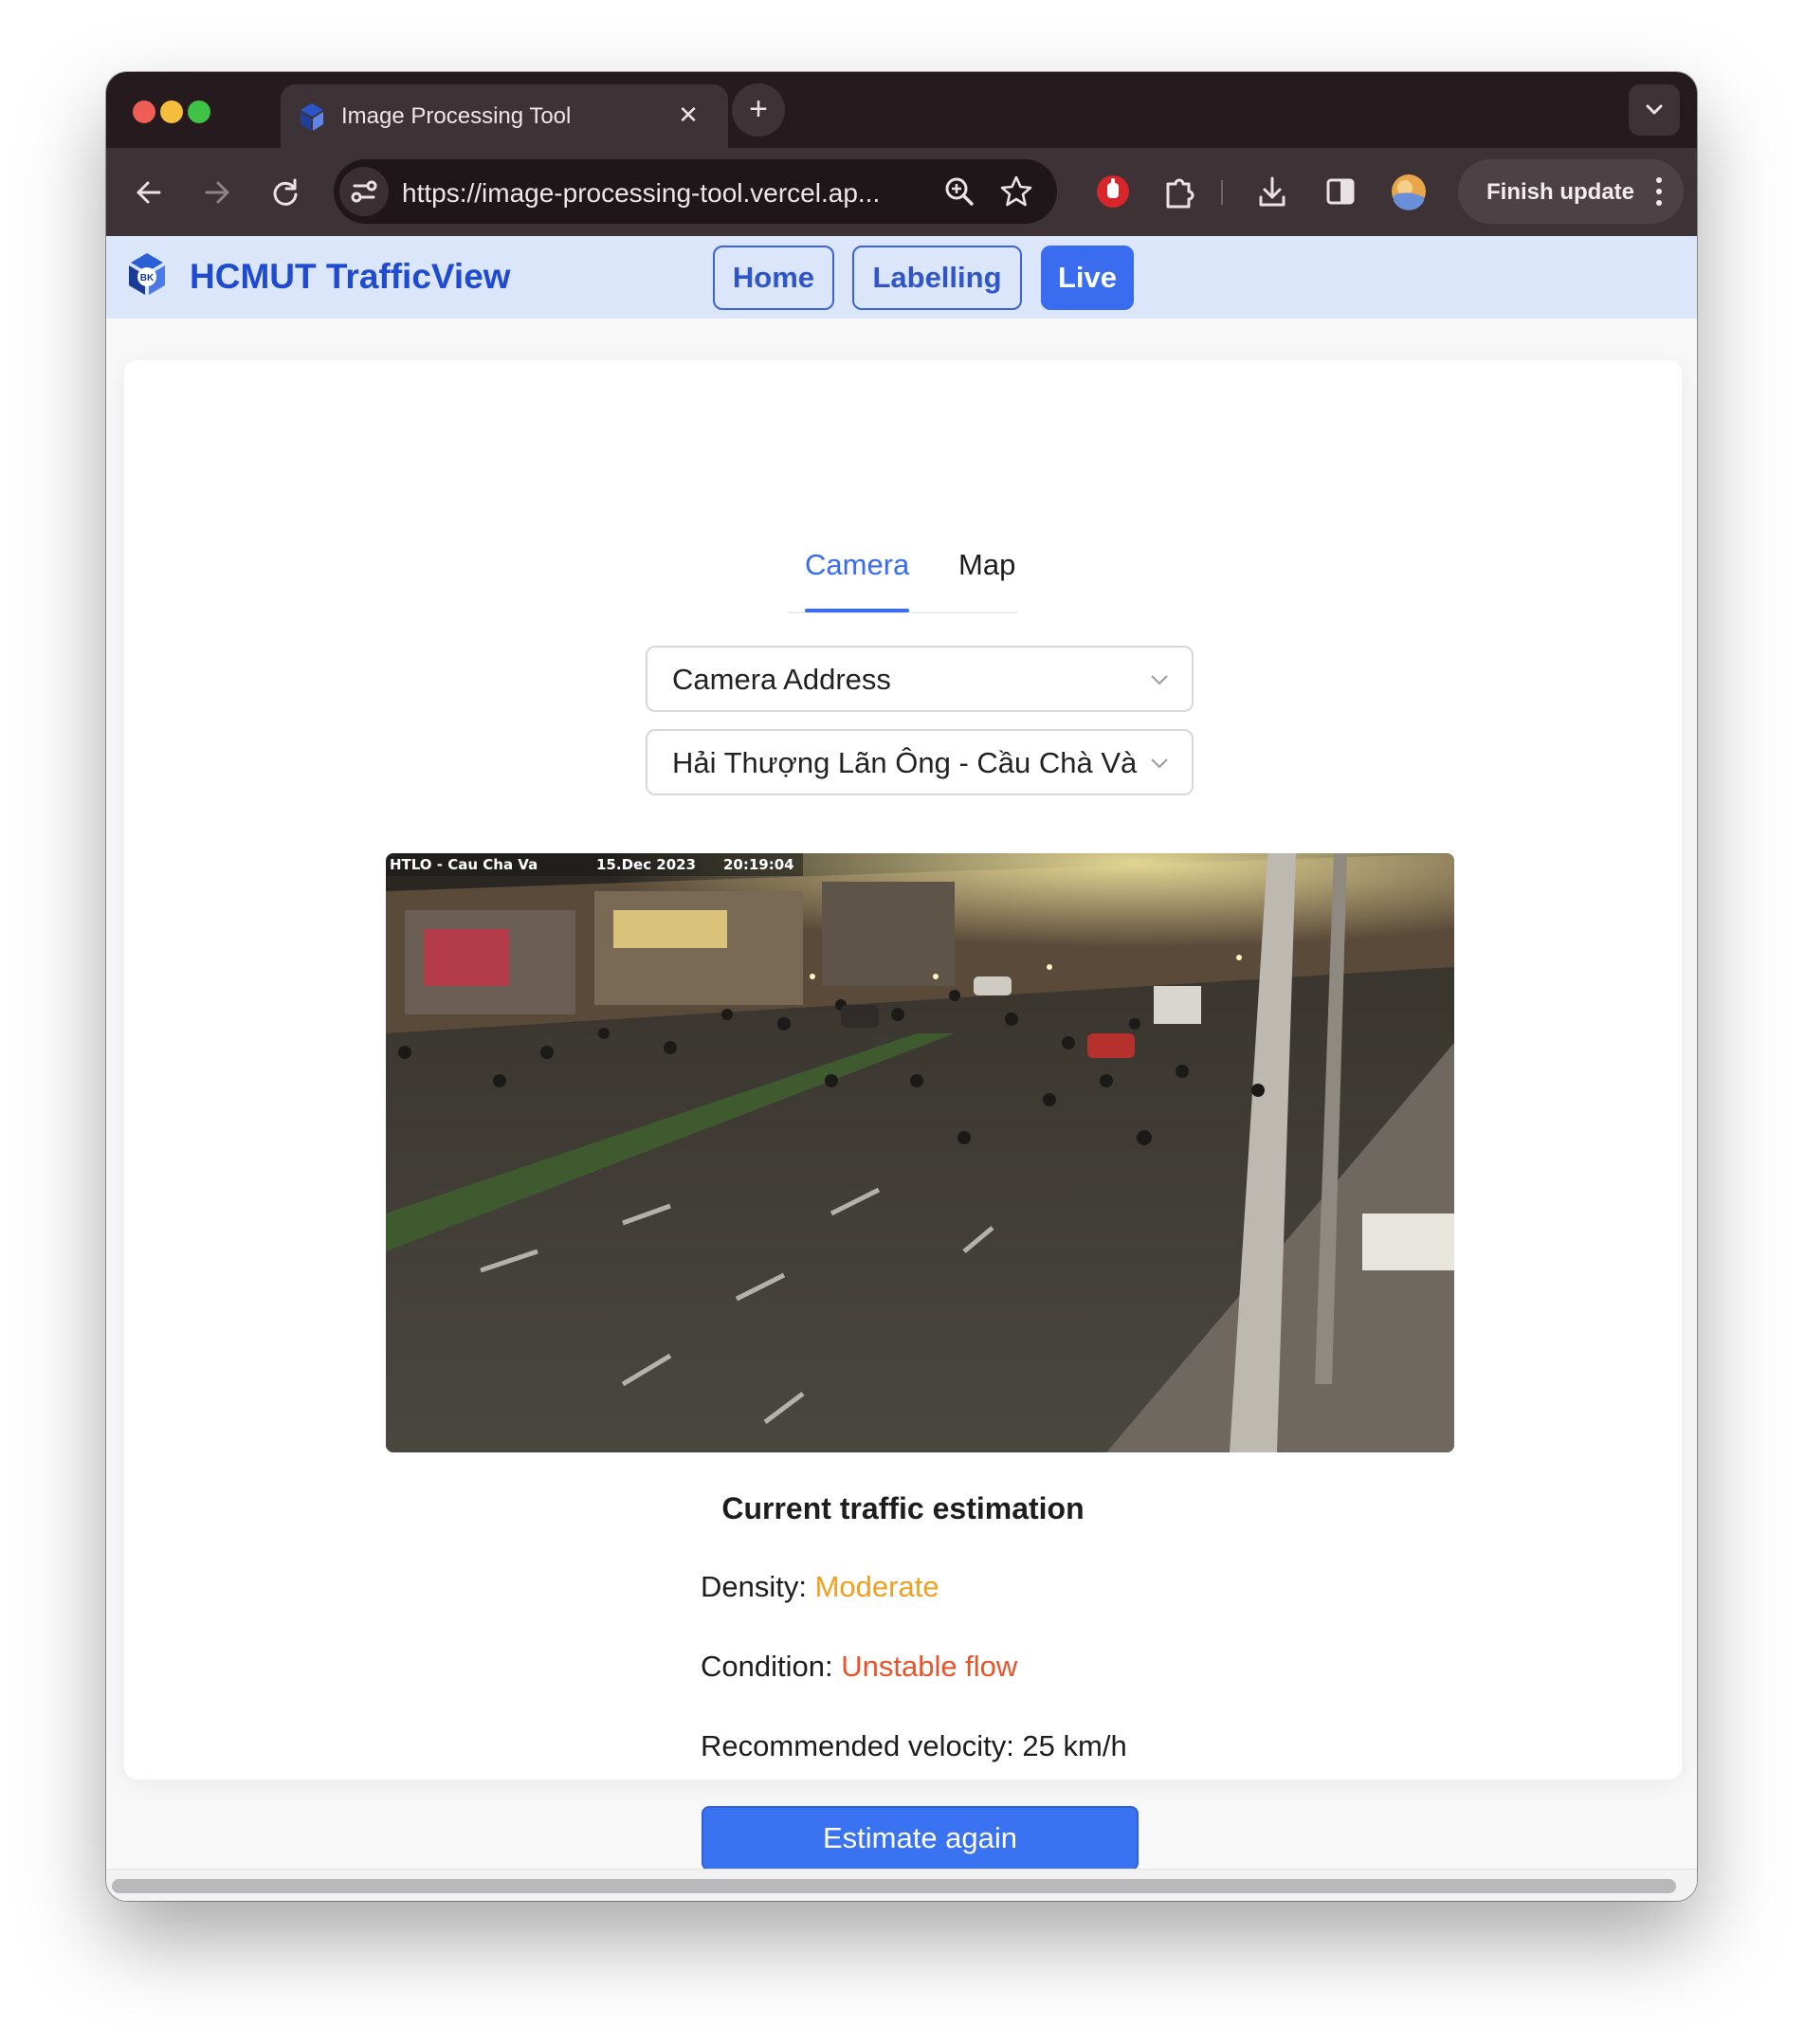  What do you see at coordinates (688, 115) in the screenshot?
I see `tab-close-icon: ✕` at bounding box center [688, 115].